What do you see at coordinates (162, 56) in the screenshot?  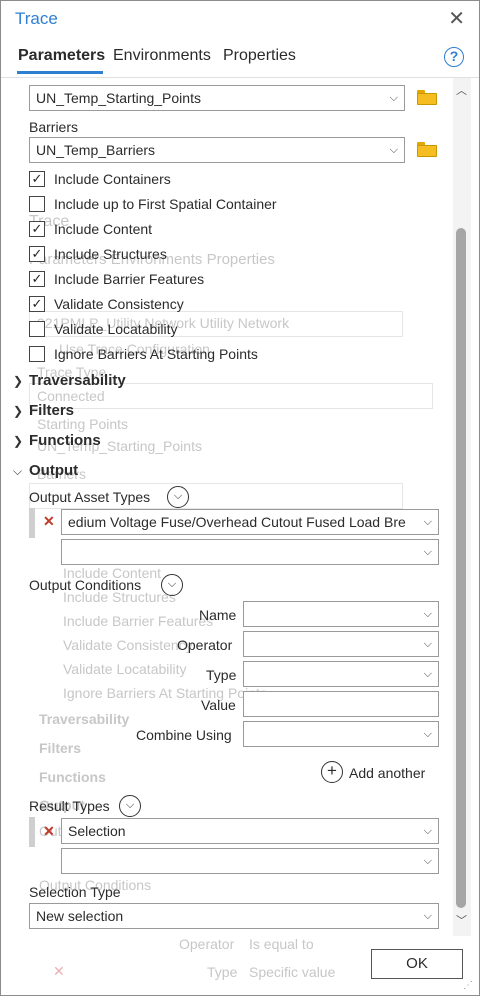 I see `tab-environments: Environments` at bounding box center [162, 56].